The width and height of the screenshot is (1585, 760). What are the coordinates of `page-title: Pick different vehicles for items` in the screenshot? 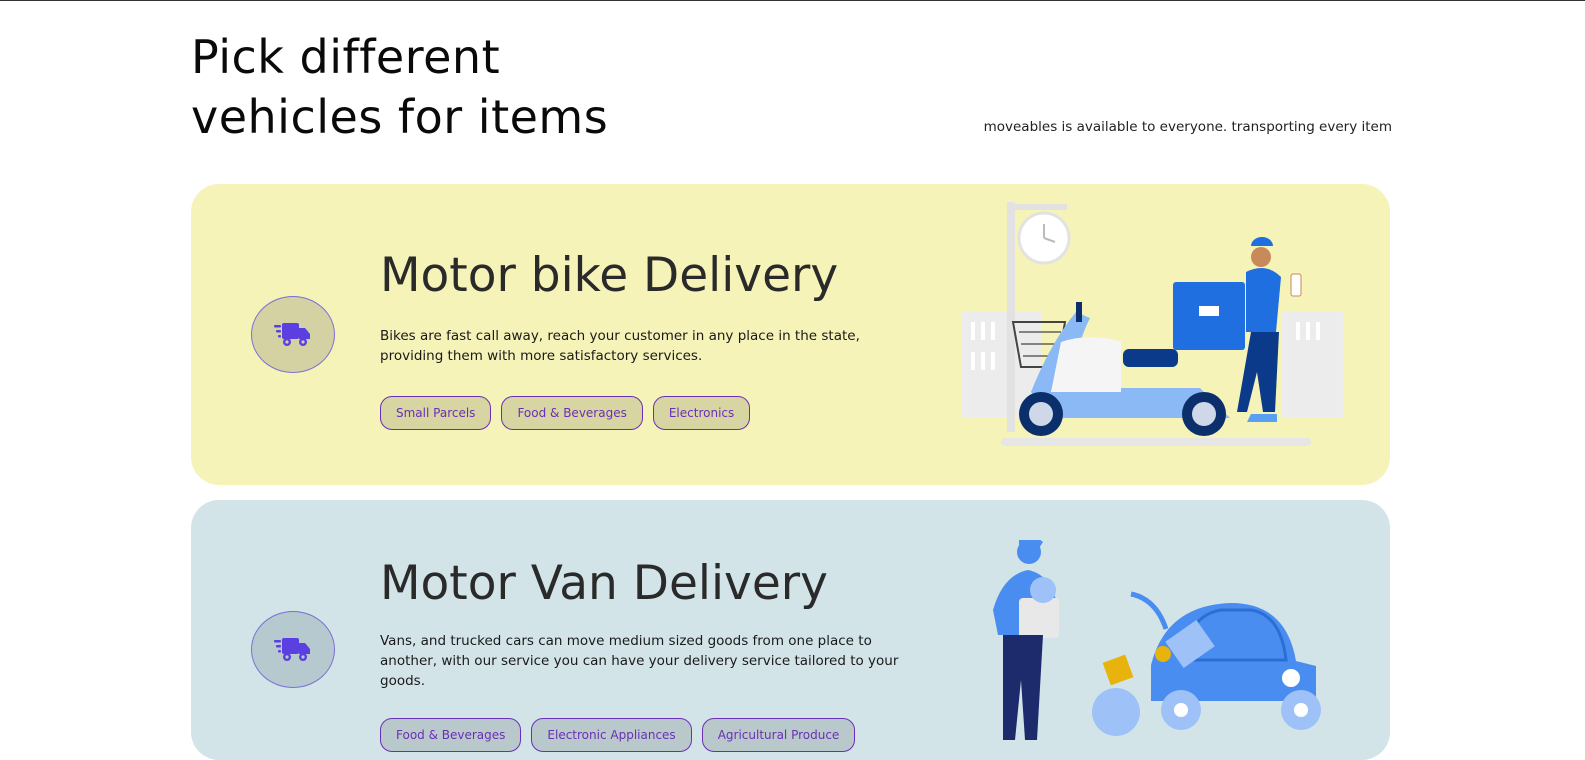 It's located at (399, 87).